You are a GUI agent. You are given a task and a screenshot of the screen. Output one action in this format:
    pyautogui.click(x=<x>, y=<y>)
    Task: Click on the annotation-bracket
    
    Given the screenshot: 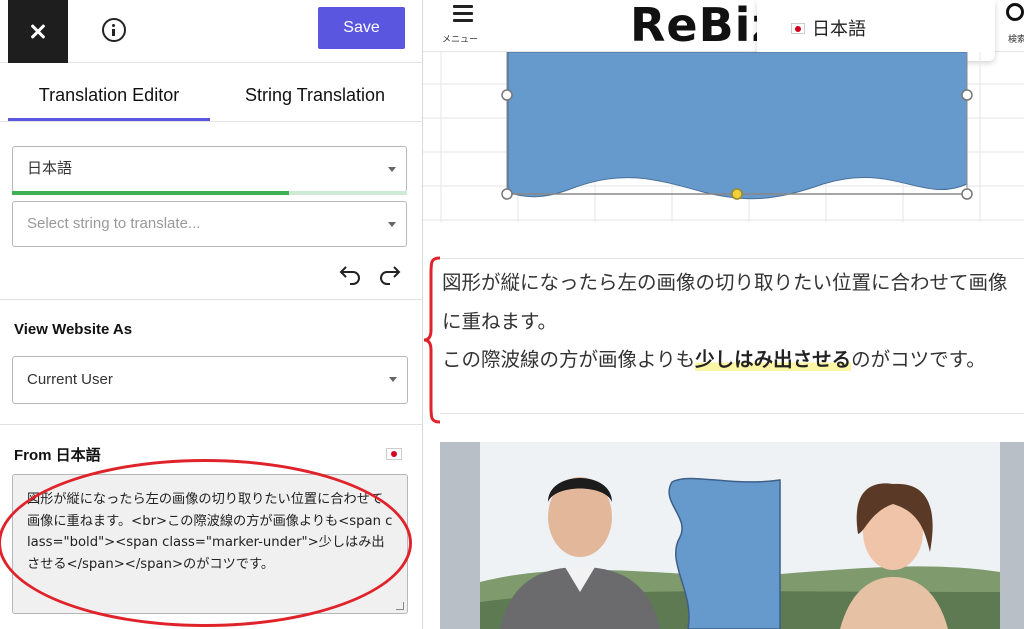 What is the action you would take?
    pyautogui.click(x=432, y=340)
    